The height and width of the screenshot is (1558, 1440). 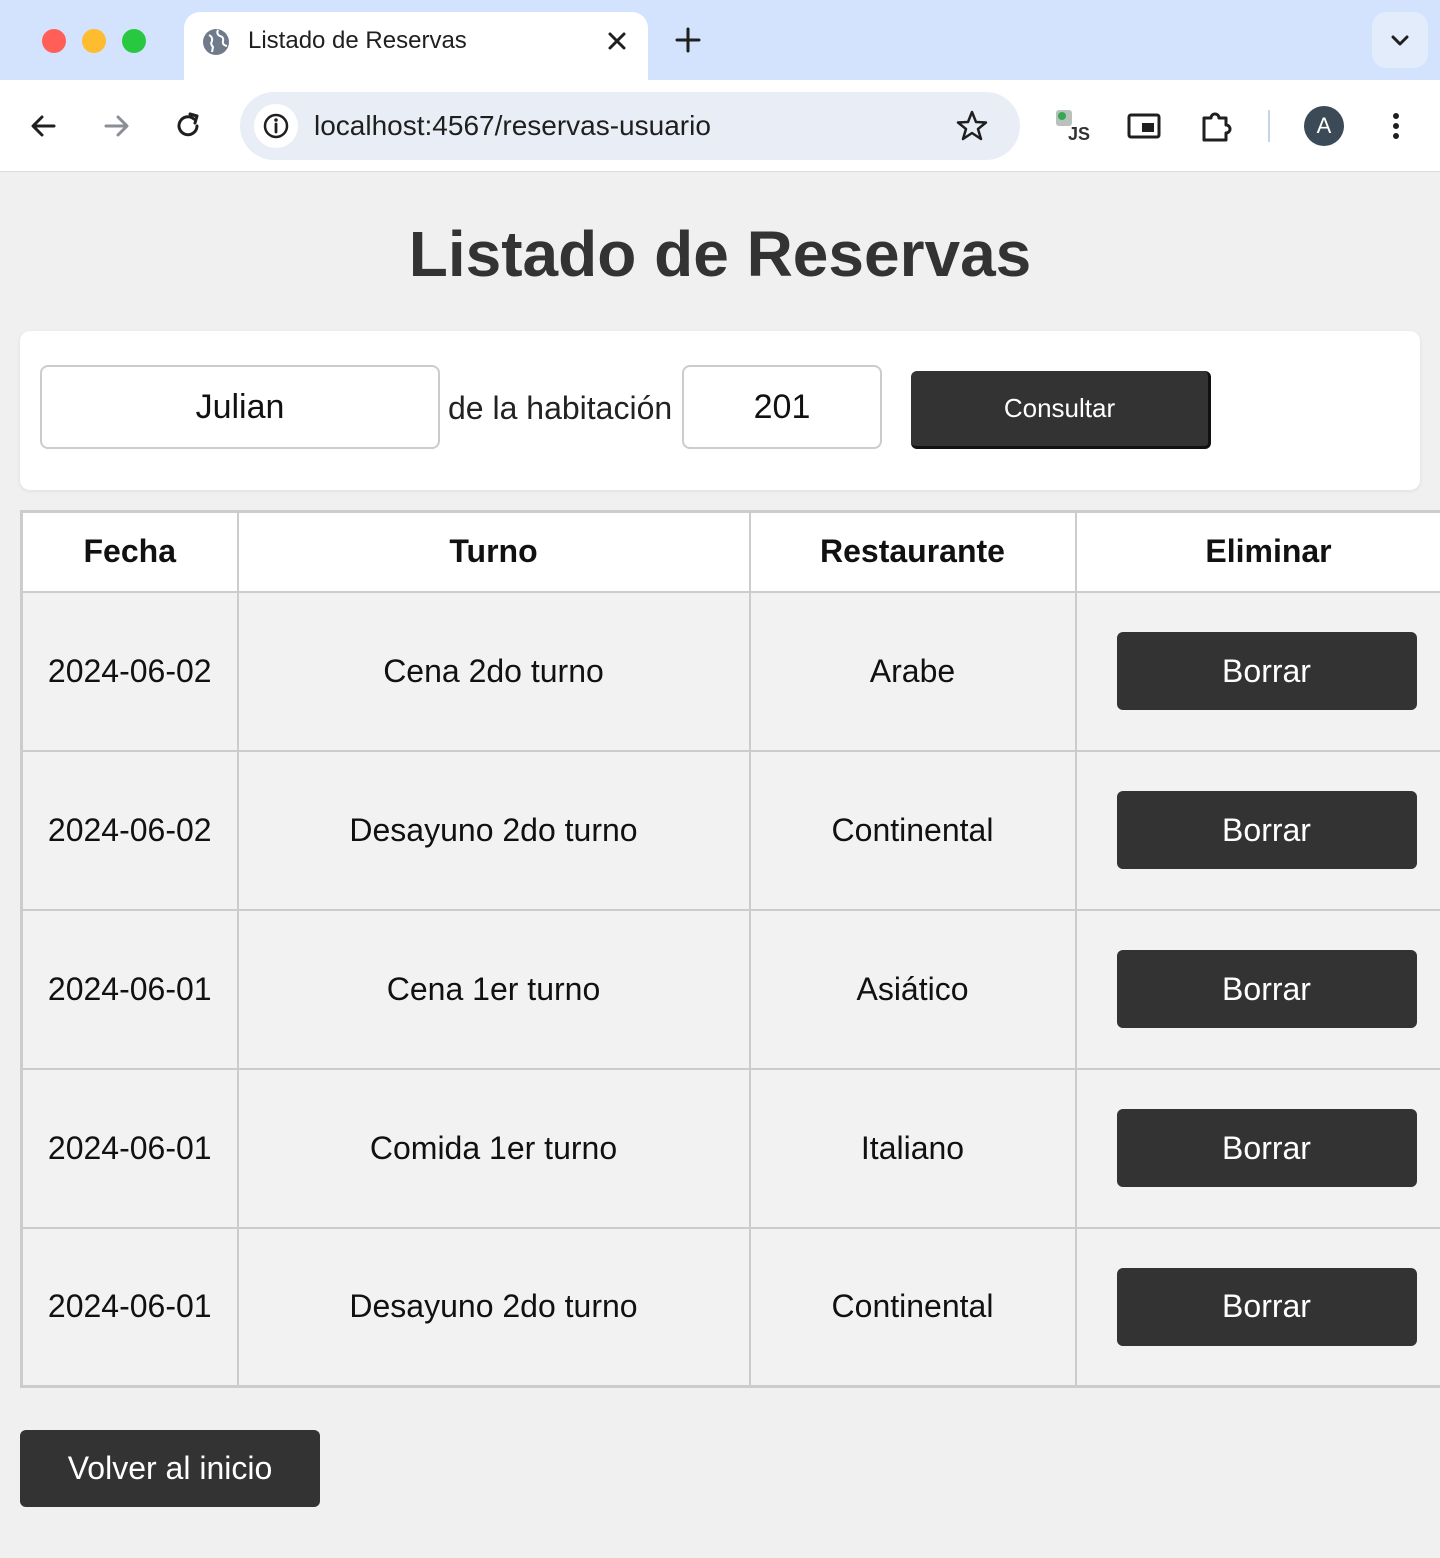 I want to click on name-input, so click(x=240, y=407).